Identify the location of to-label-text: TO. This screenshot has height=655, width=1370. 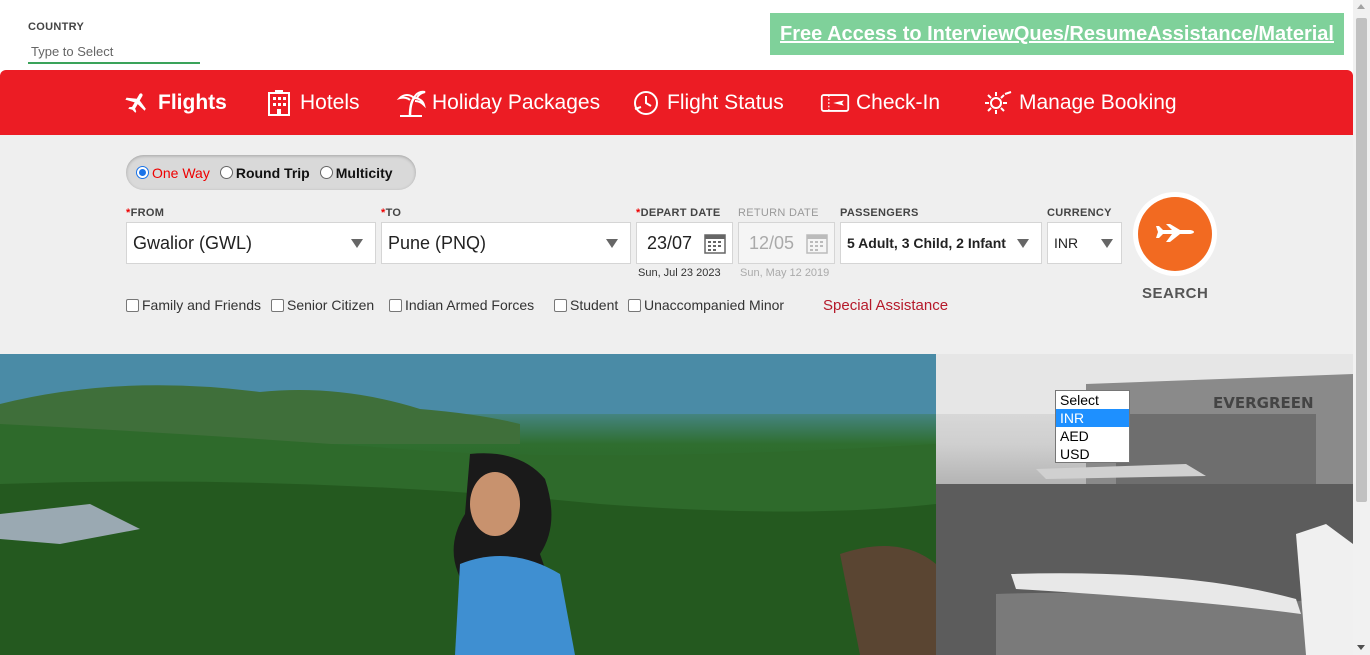
(393, 213).